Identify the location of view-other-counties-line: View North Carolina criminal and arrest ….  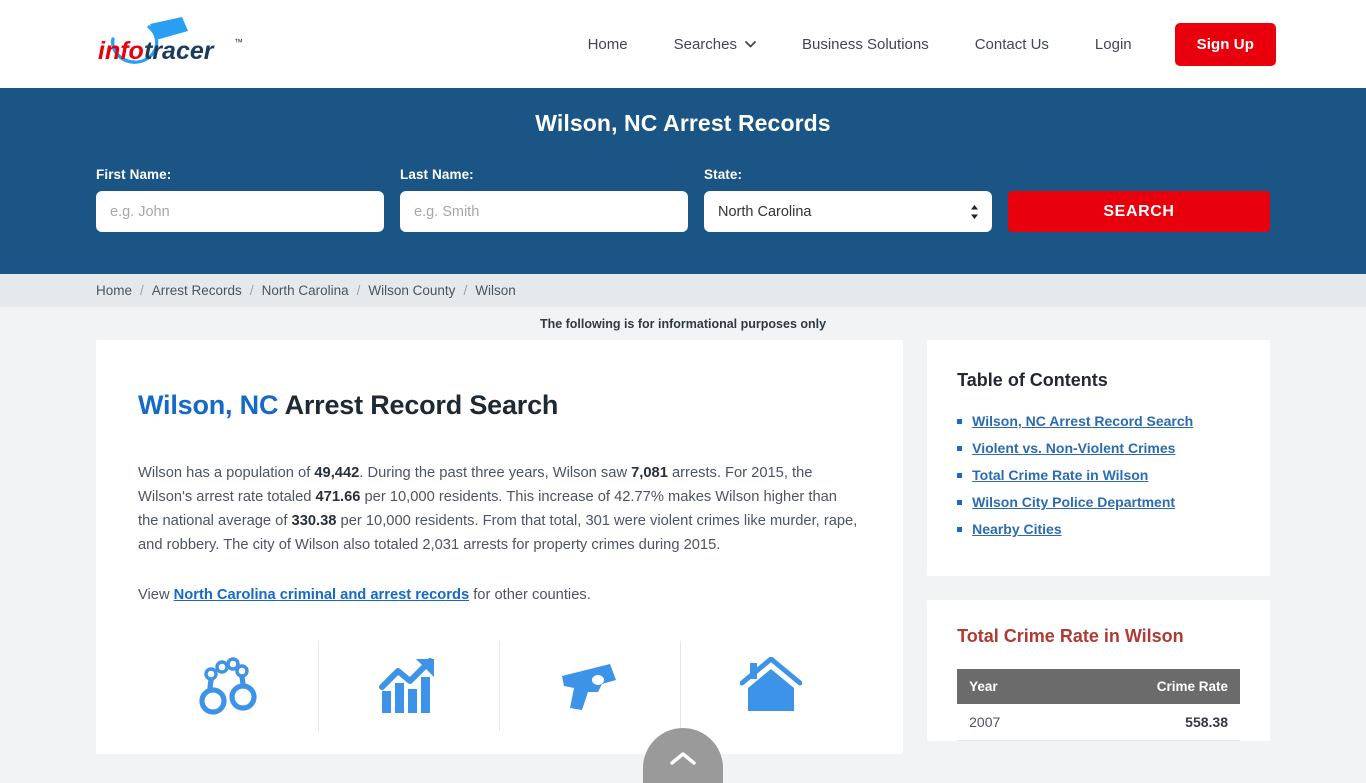
(499, 595).